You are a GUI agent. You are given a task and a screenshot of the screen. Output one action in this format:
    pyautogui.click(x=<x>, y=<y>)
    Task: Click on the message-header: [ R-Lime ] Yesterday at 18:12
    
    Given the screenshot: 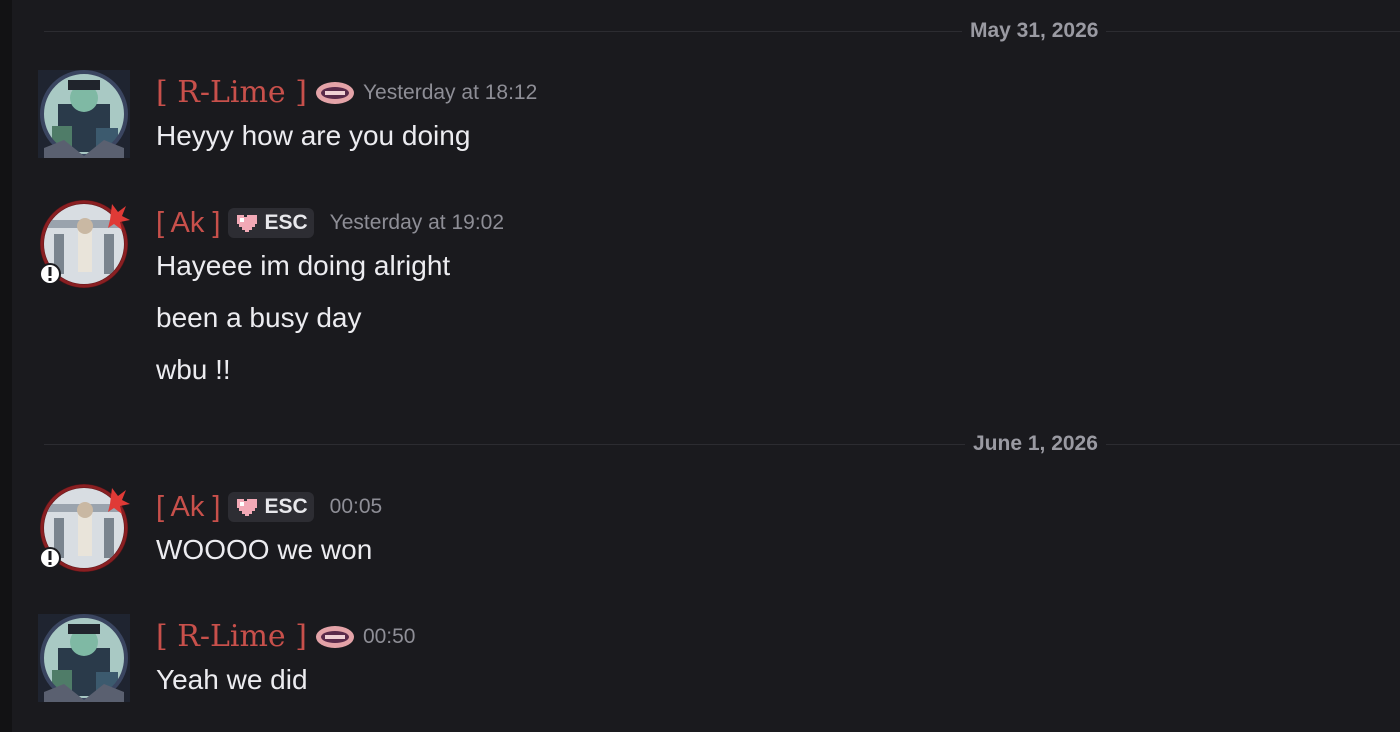 What is the action you would take?
    pyautogui.click(x=346, y=93)
    